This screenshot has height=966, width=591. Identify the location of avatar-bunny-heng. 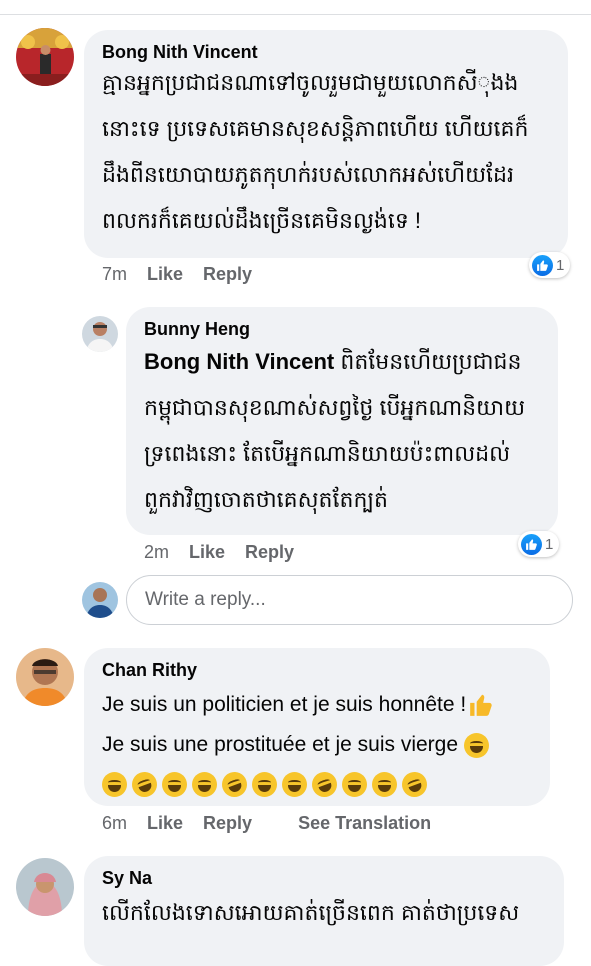
(100, 334).